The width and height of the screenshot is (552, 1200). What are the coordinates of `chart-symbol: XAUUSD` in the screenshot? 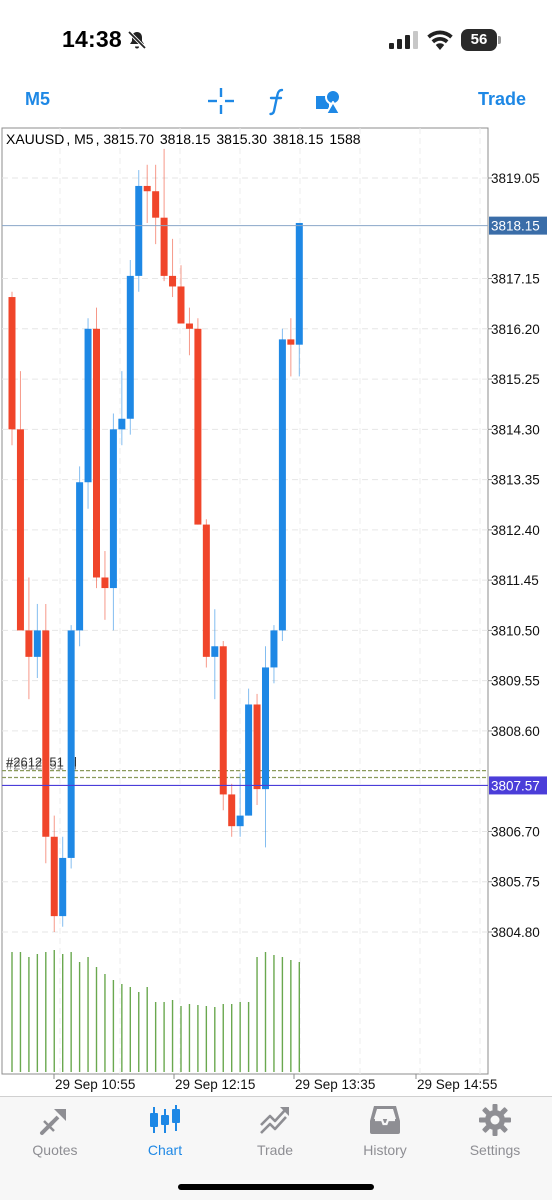 It's located at (35, 139).